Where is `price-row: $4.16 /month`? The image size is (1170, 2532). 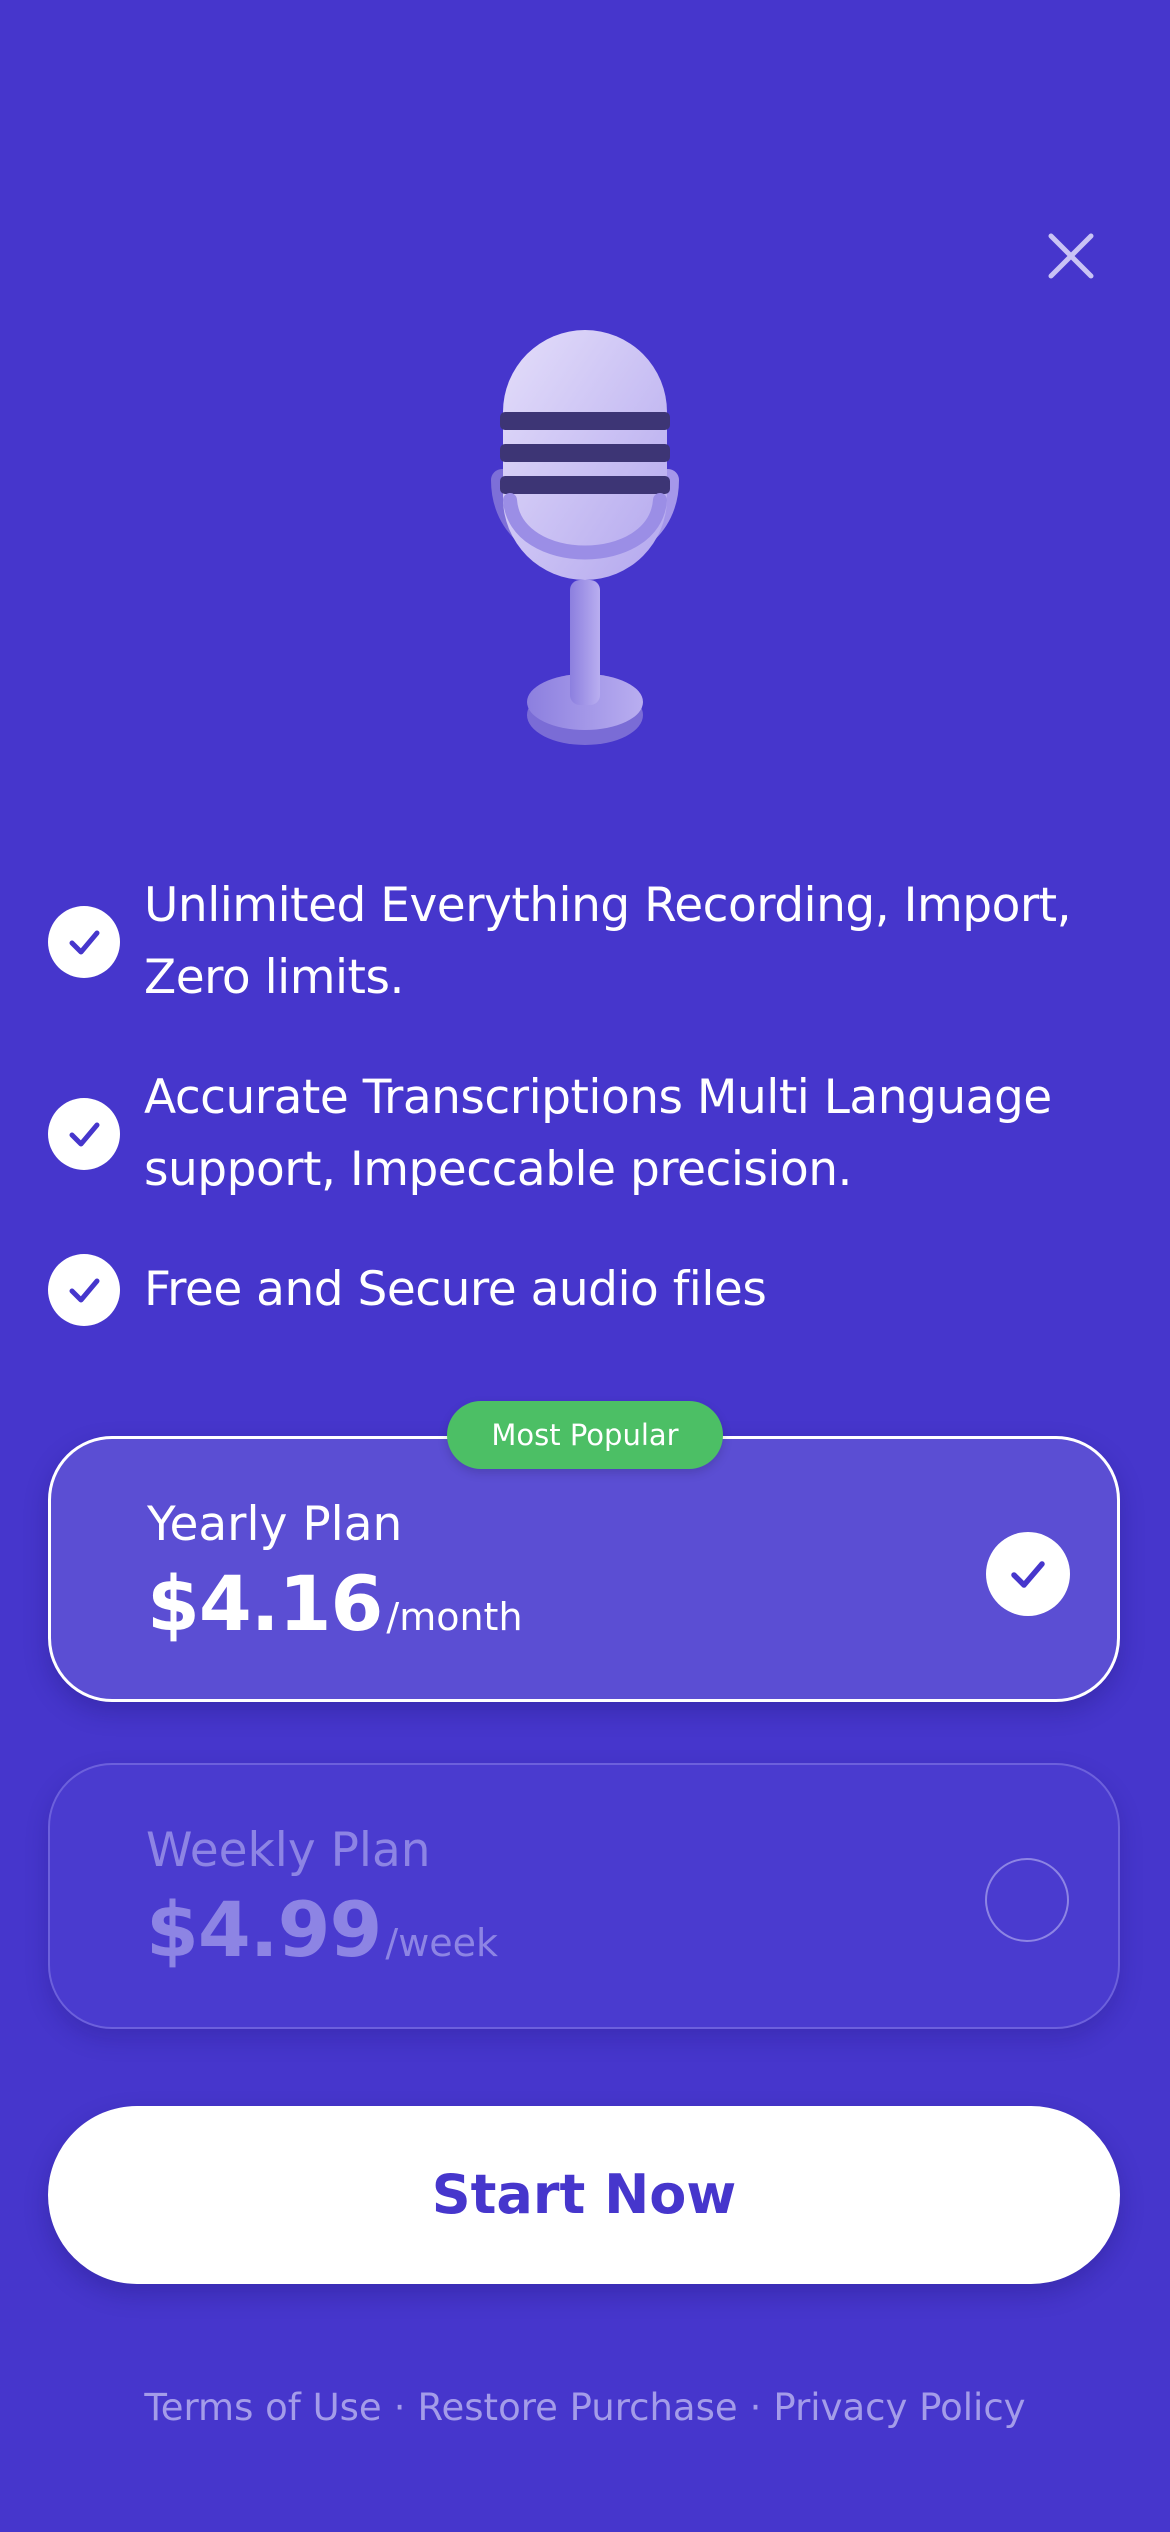
price-row: $4.16 /month is located at coordinates (335, 1604).